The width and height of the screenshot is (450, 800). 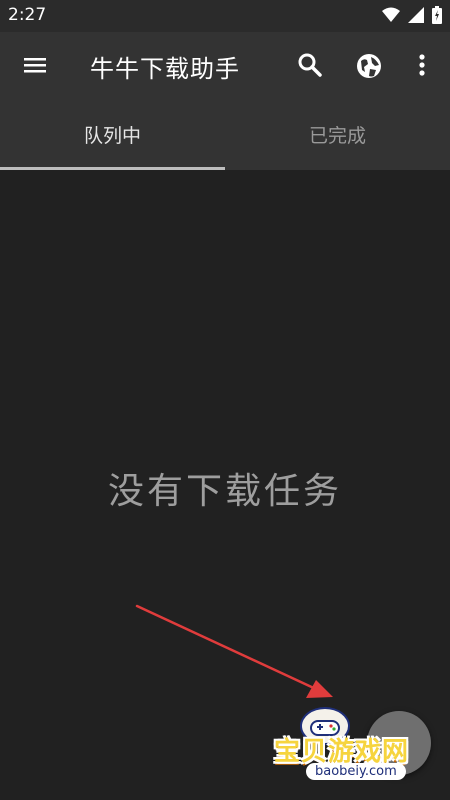 I want to click on app-title: 牛牛下载助手, so click(x=165, y=69).